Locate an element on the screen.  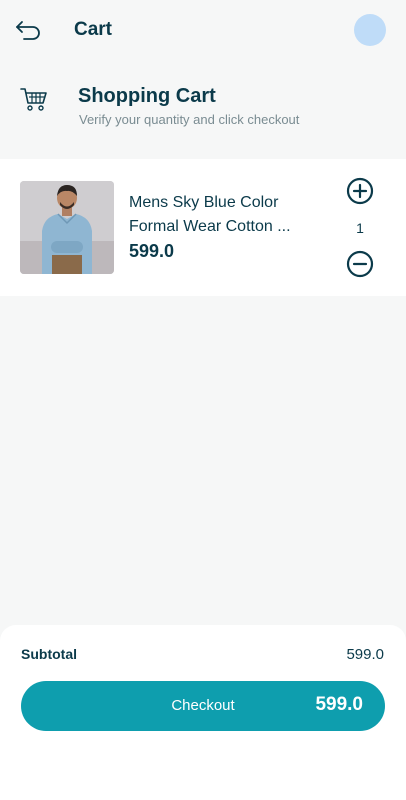
subtotal-label: Subtotal is located at coordinates (49, 654).